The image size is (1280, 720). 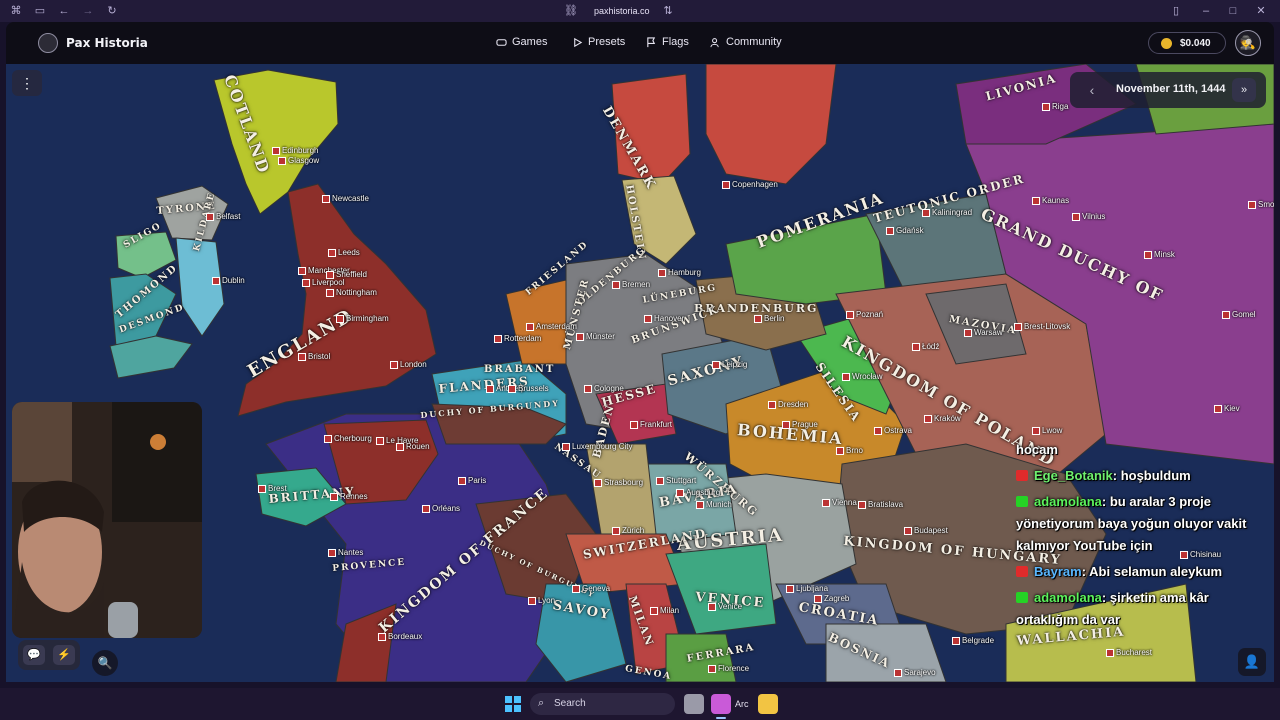 I want to click on city-marker: Hanover, so click(x=663, y=318).